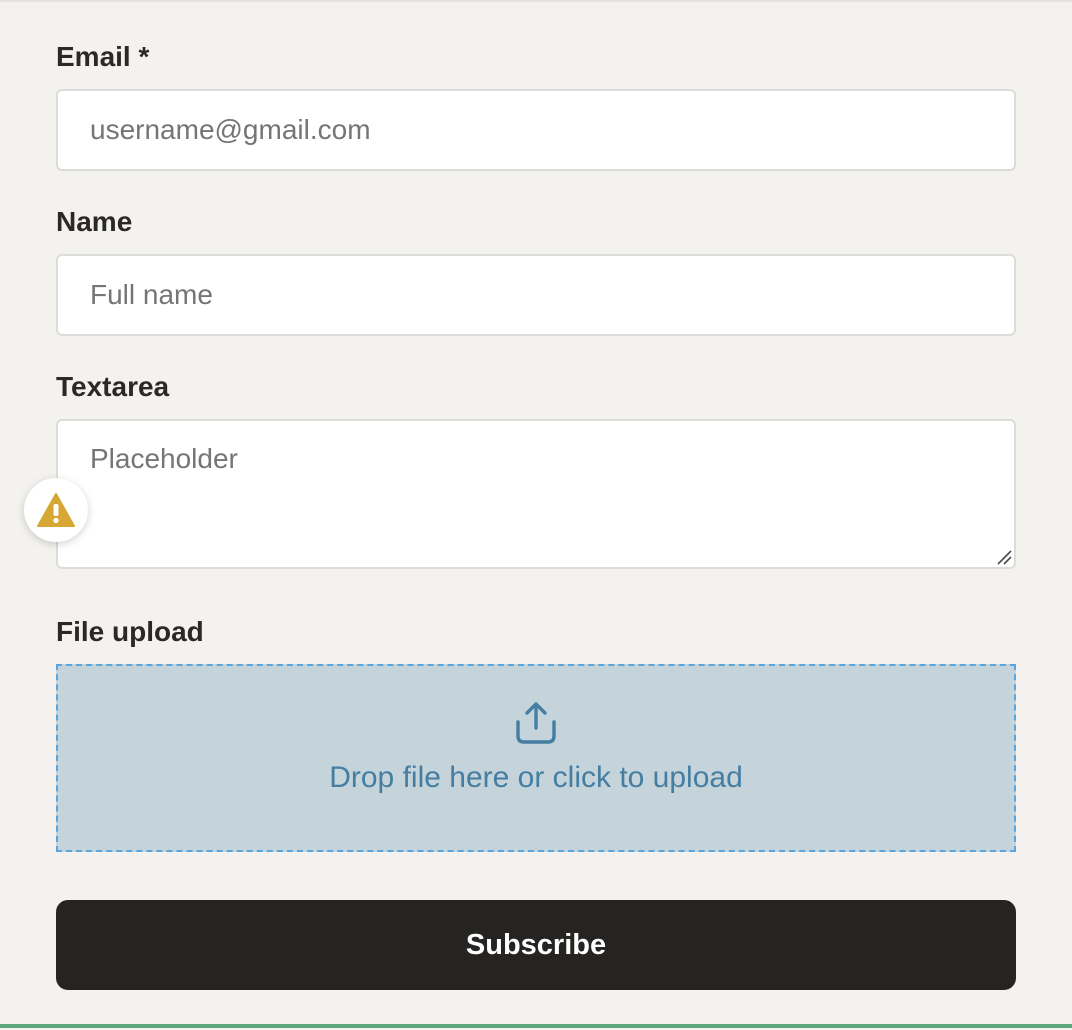 The height and width of the screenshot is (1030, 1072). Describe the element at coordinates (94, 221) in the screenshot. I see `name-label: Name` at that location.